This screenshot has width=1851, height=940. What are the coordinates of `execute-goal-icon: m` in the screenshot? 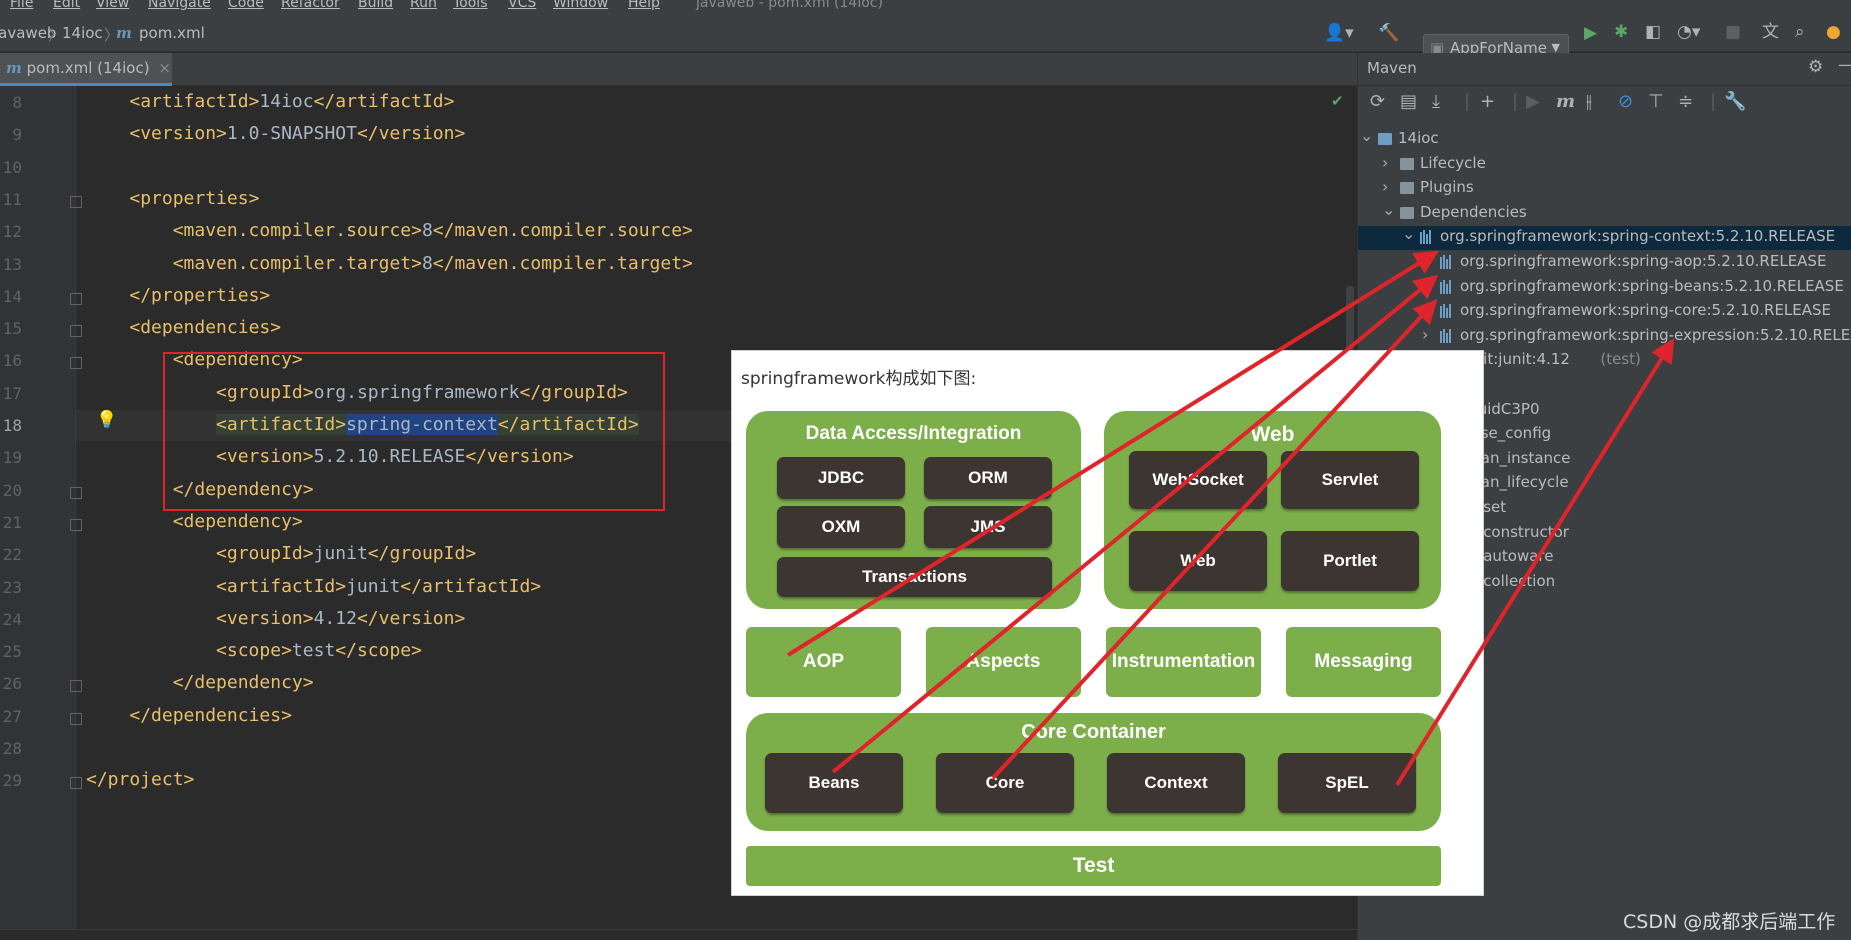 It's located at (1565, 101).